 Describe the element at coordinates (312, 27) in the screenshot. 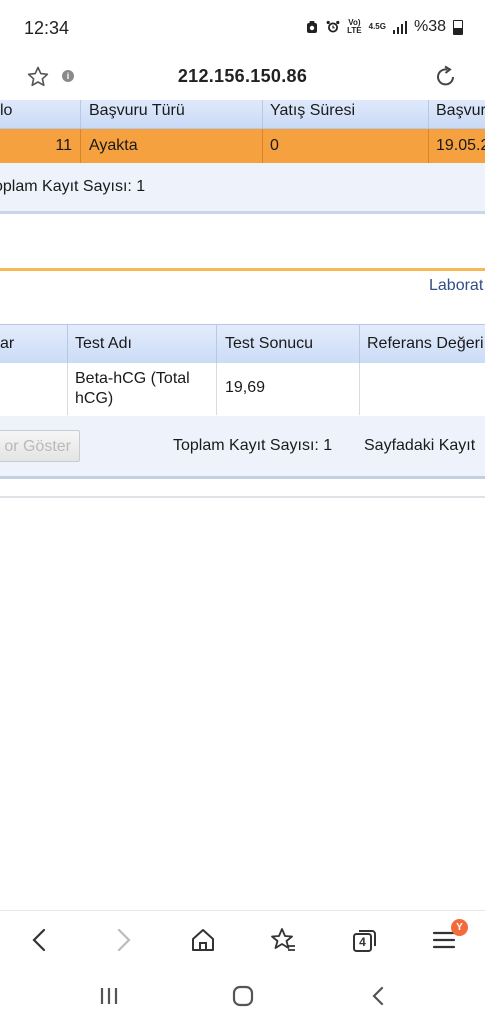

I see `app-notification-icon` at that location.